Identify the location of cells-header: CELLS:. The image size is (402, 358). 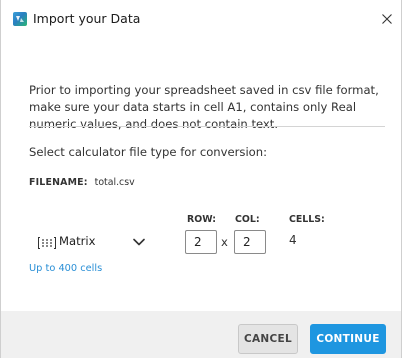
(307, 219).